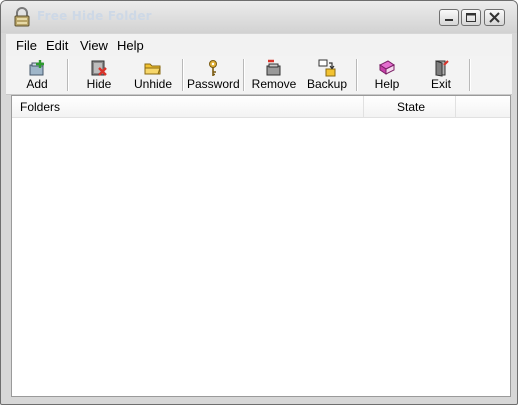  I want to click on remove-button: Remove, so click(274, 75).